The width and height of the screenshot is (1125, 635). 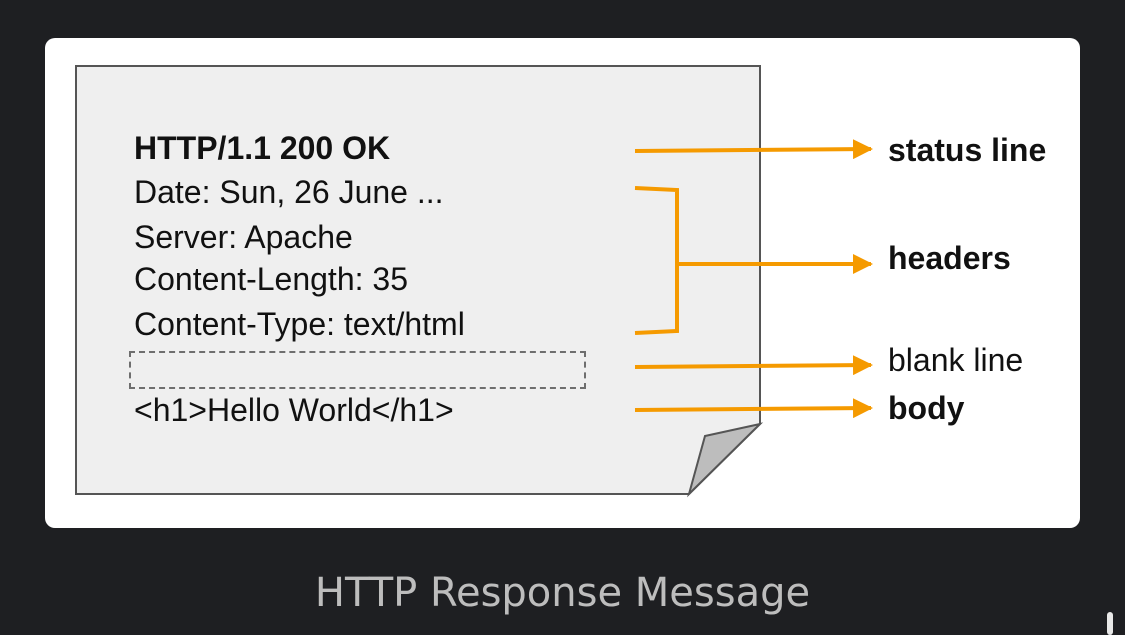 What do you see at coordinates (243, 237) in the screenshot?
I see `header-line-server: Server: Apache` at bounding box center [243, 237].